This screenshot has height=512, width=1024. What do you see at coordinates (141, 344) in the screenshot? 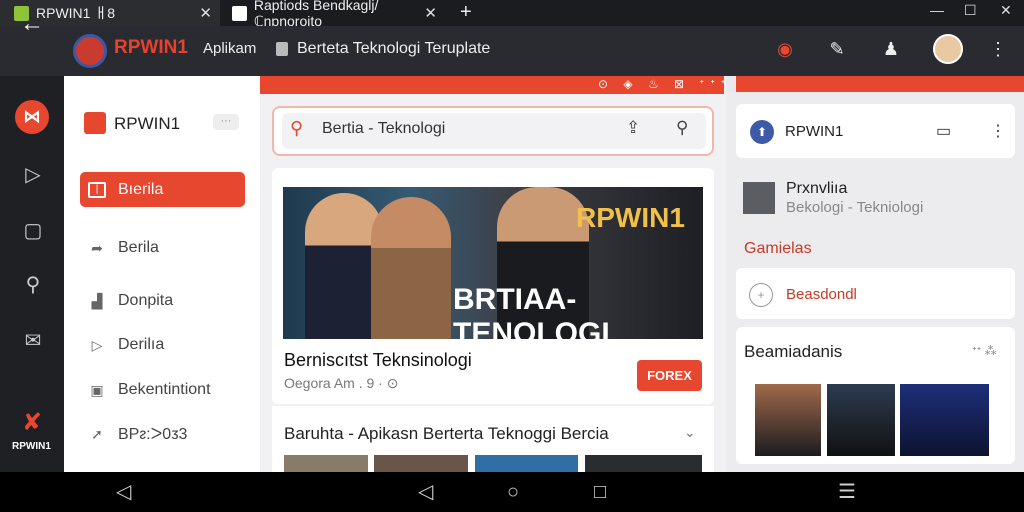
I see `sidebar-item-label: Derilıa` at bounding box center [141, 344].